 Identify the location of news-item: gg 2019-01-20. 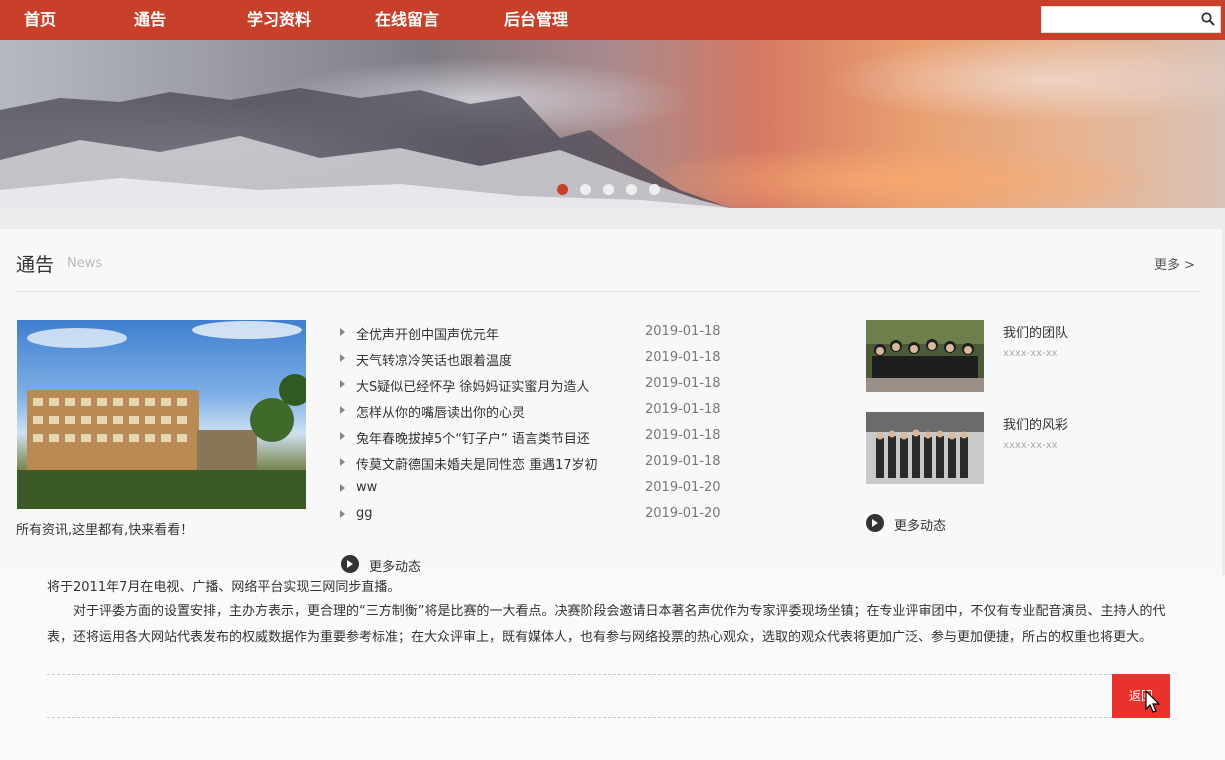
(540, 515).